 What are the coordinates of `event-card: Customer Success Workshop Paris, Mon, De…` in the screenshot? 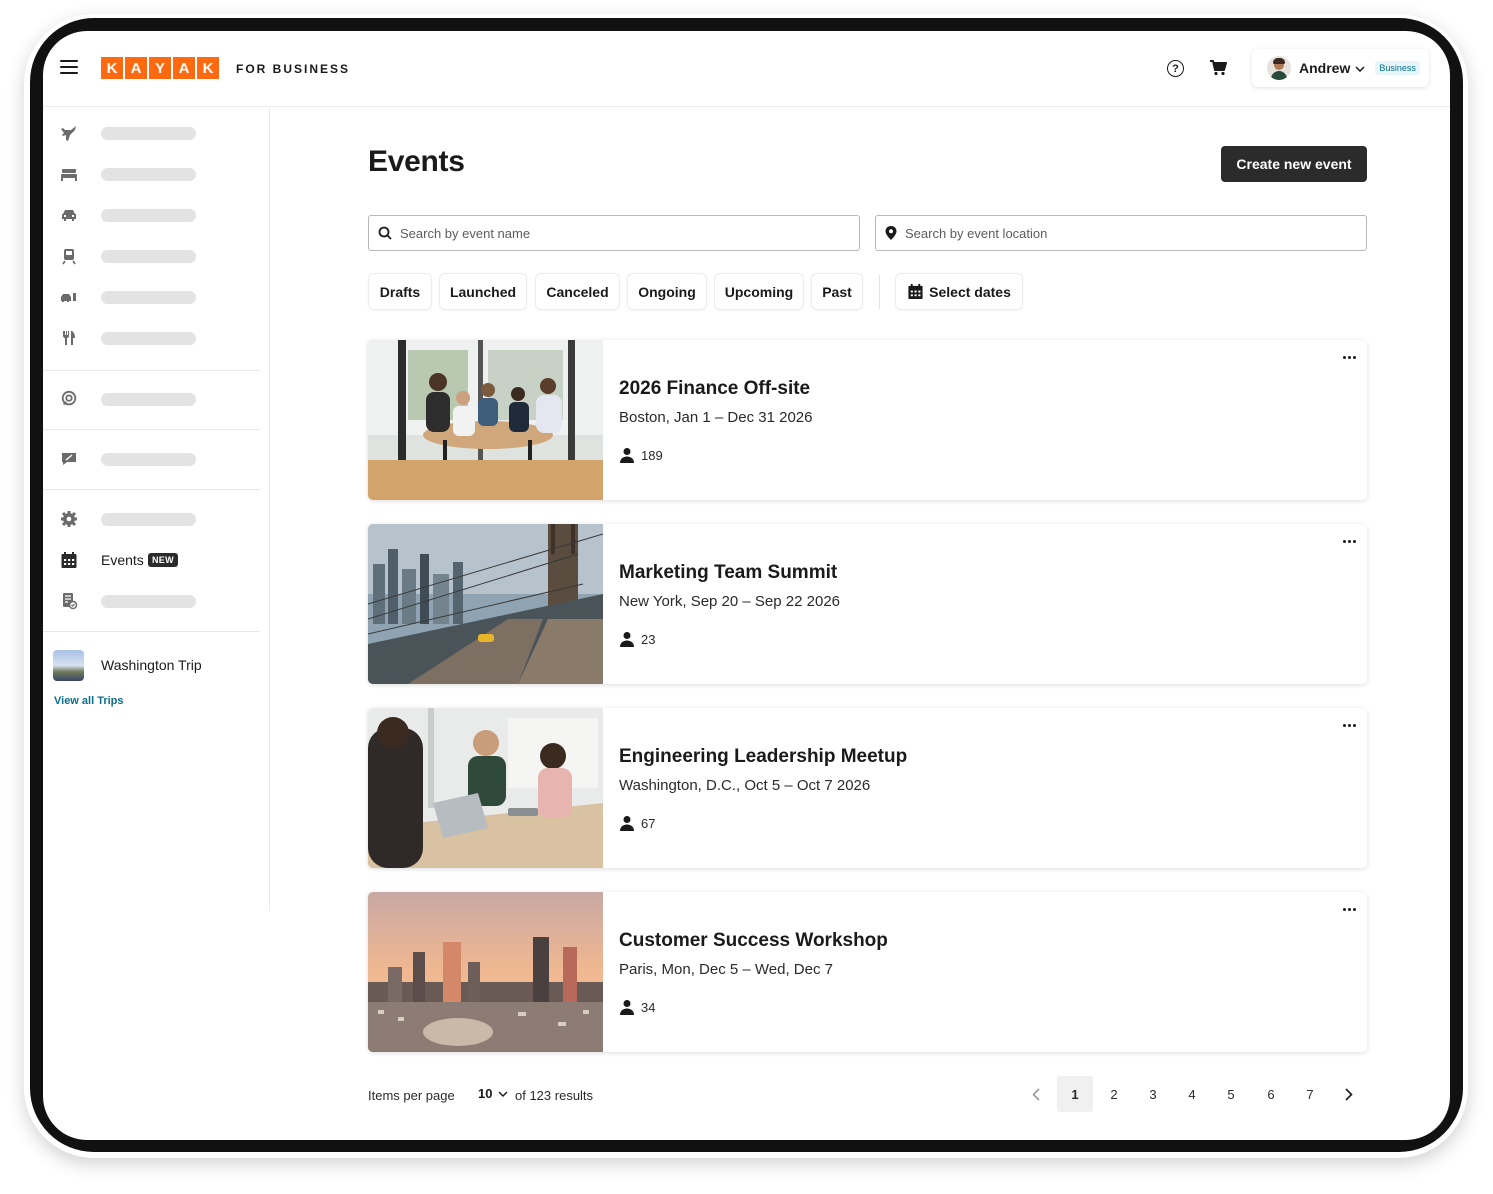 It's located at (867, 972).